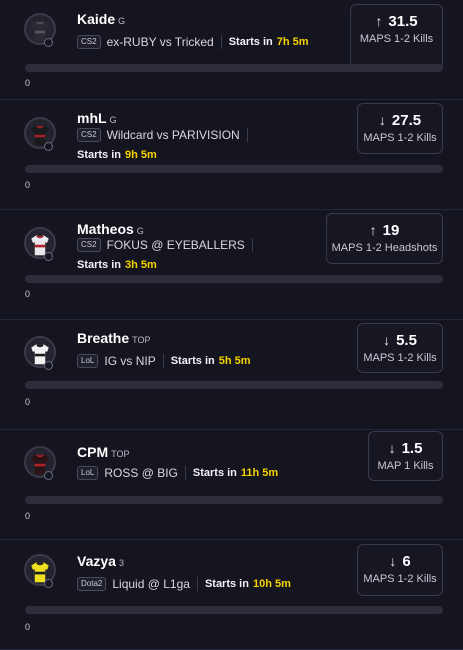  What do you see at coordinates (400, 570) in the screenshot?
I see `projection-line-button: ↓ 6 MAPS 1-2 Kills` at bounding box center [400, 570].